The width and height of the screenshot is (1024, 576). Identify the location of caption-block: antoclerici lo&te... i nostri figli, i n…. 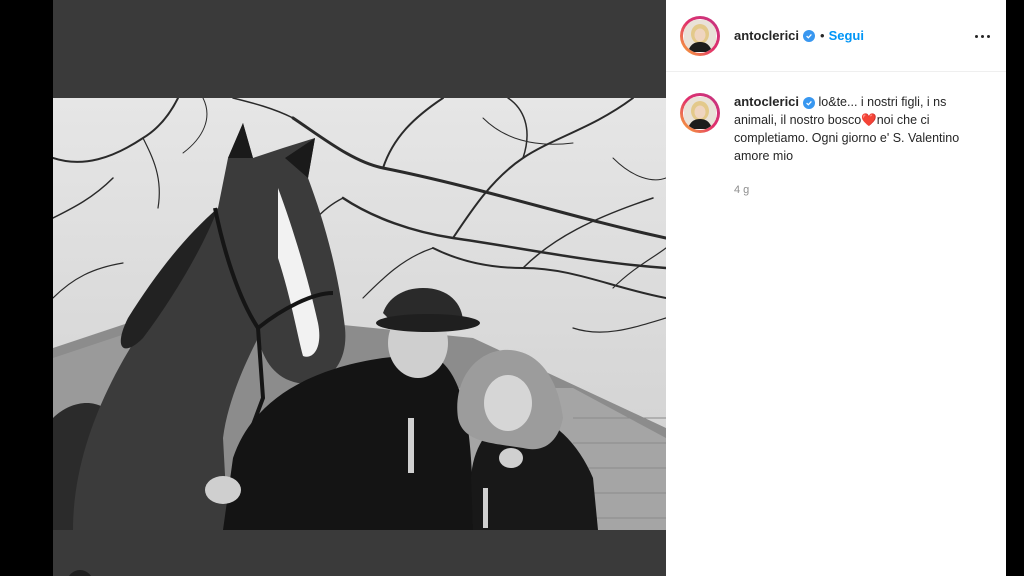
(838, 129).